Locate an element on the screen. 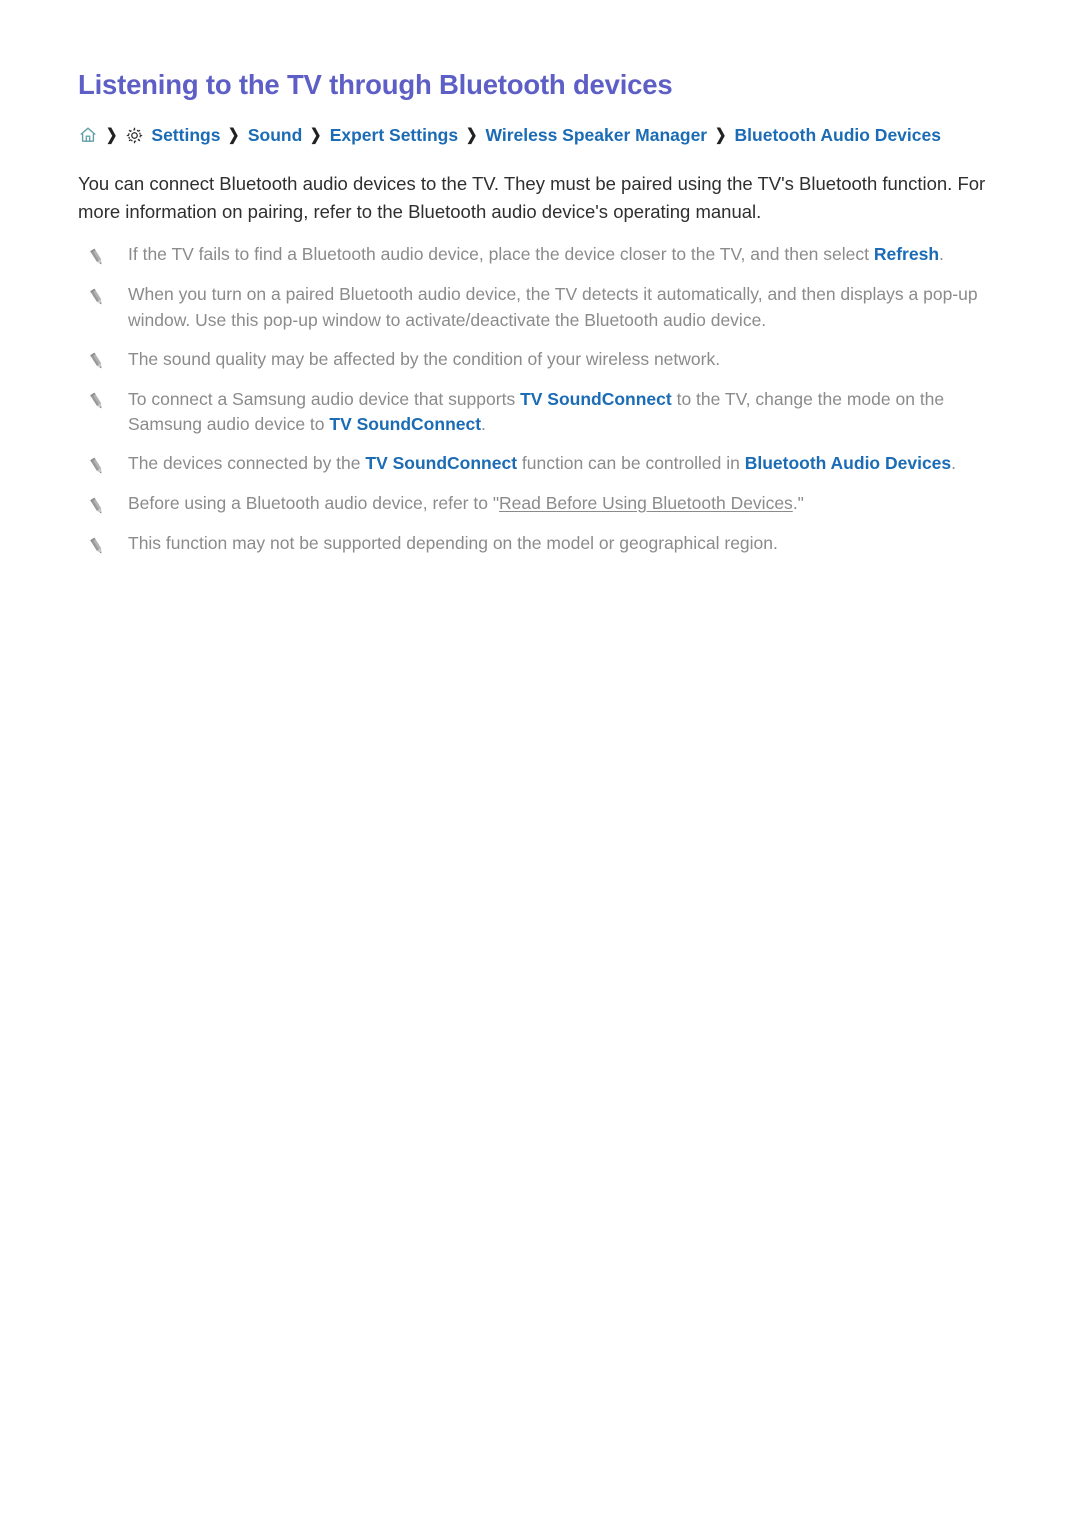 Image resolution: width=1080 pixels, height=1527 pixels. note-text-segment: The devices connected by the is located at coordinates (247, 463).